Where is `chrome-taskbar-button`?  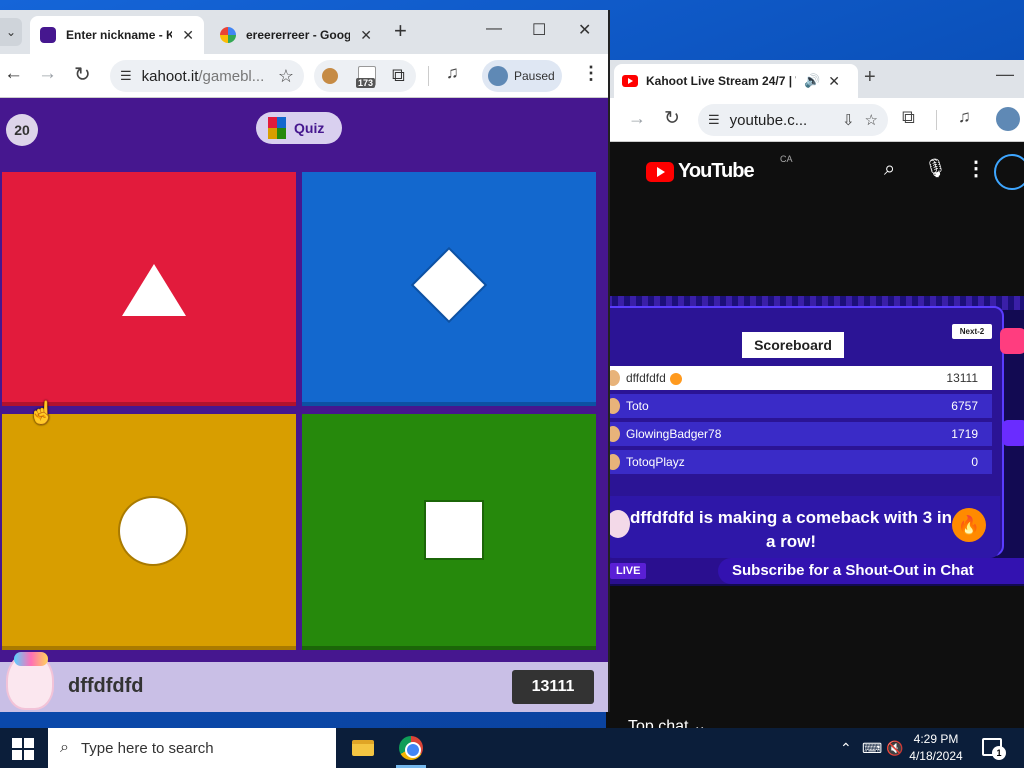 chrome-taskbar-button is located at coordinates (411, 748).